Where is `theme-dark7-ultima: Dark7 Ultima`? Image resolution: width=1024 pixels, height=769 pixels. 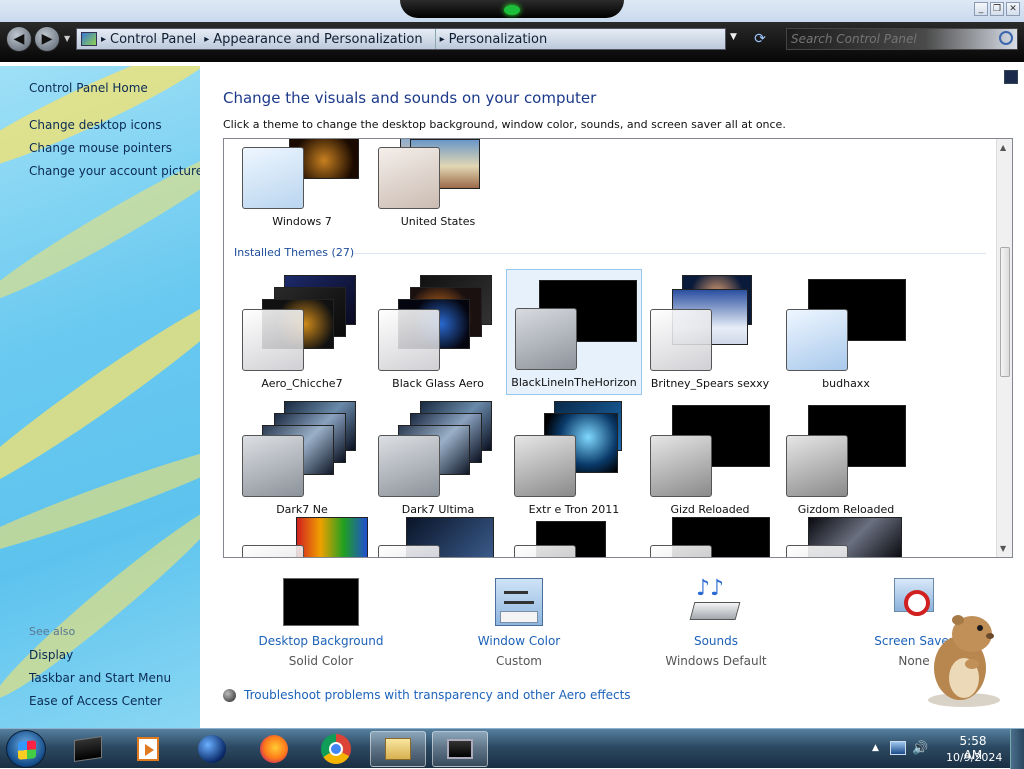
theme-dark7-ultima: Dark7 Ultima is located at coordinates (438, 460).